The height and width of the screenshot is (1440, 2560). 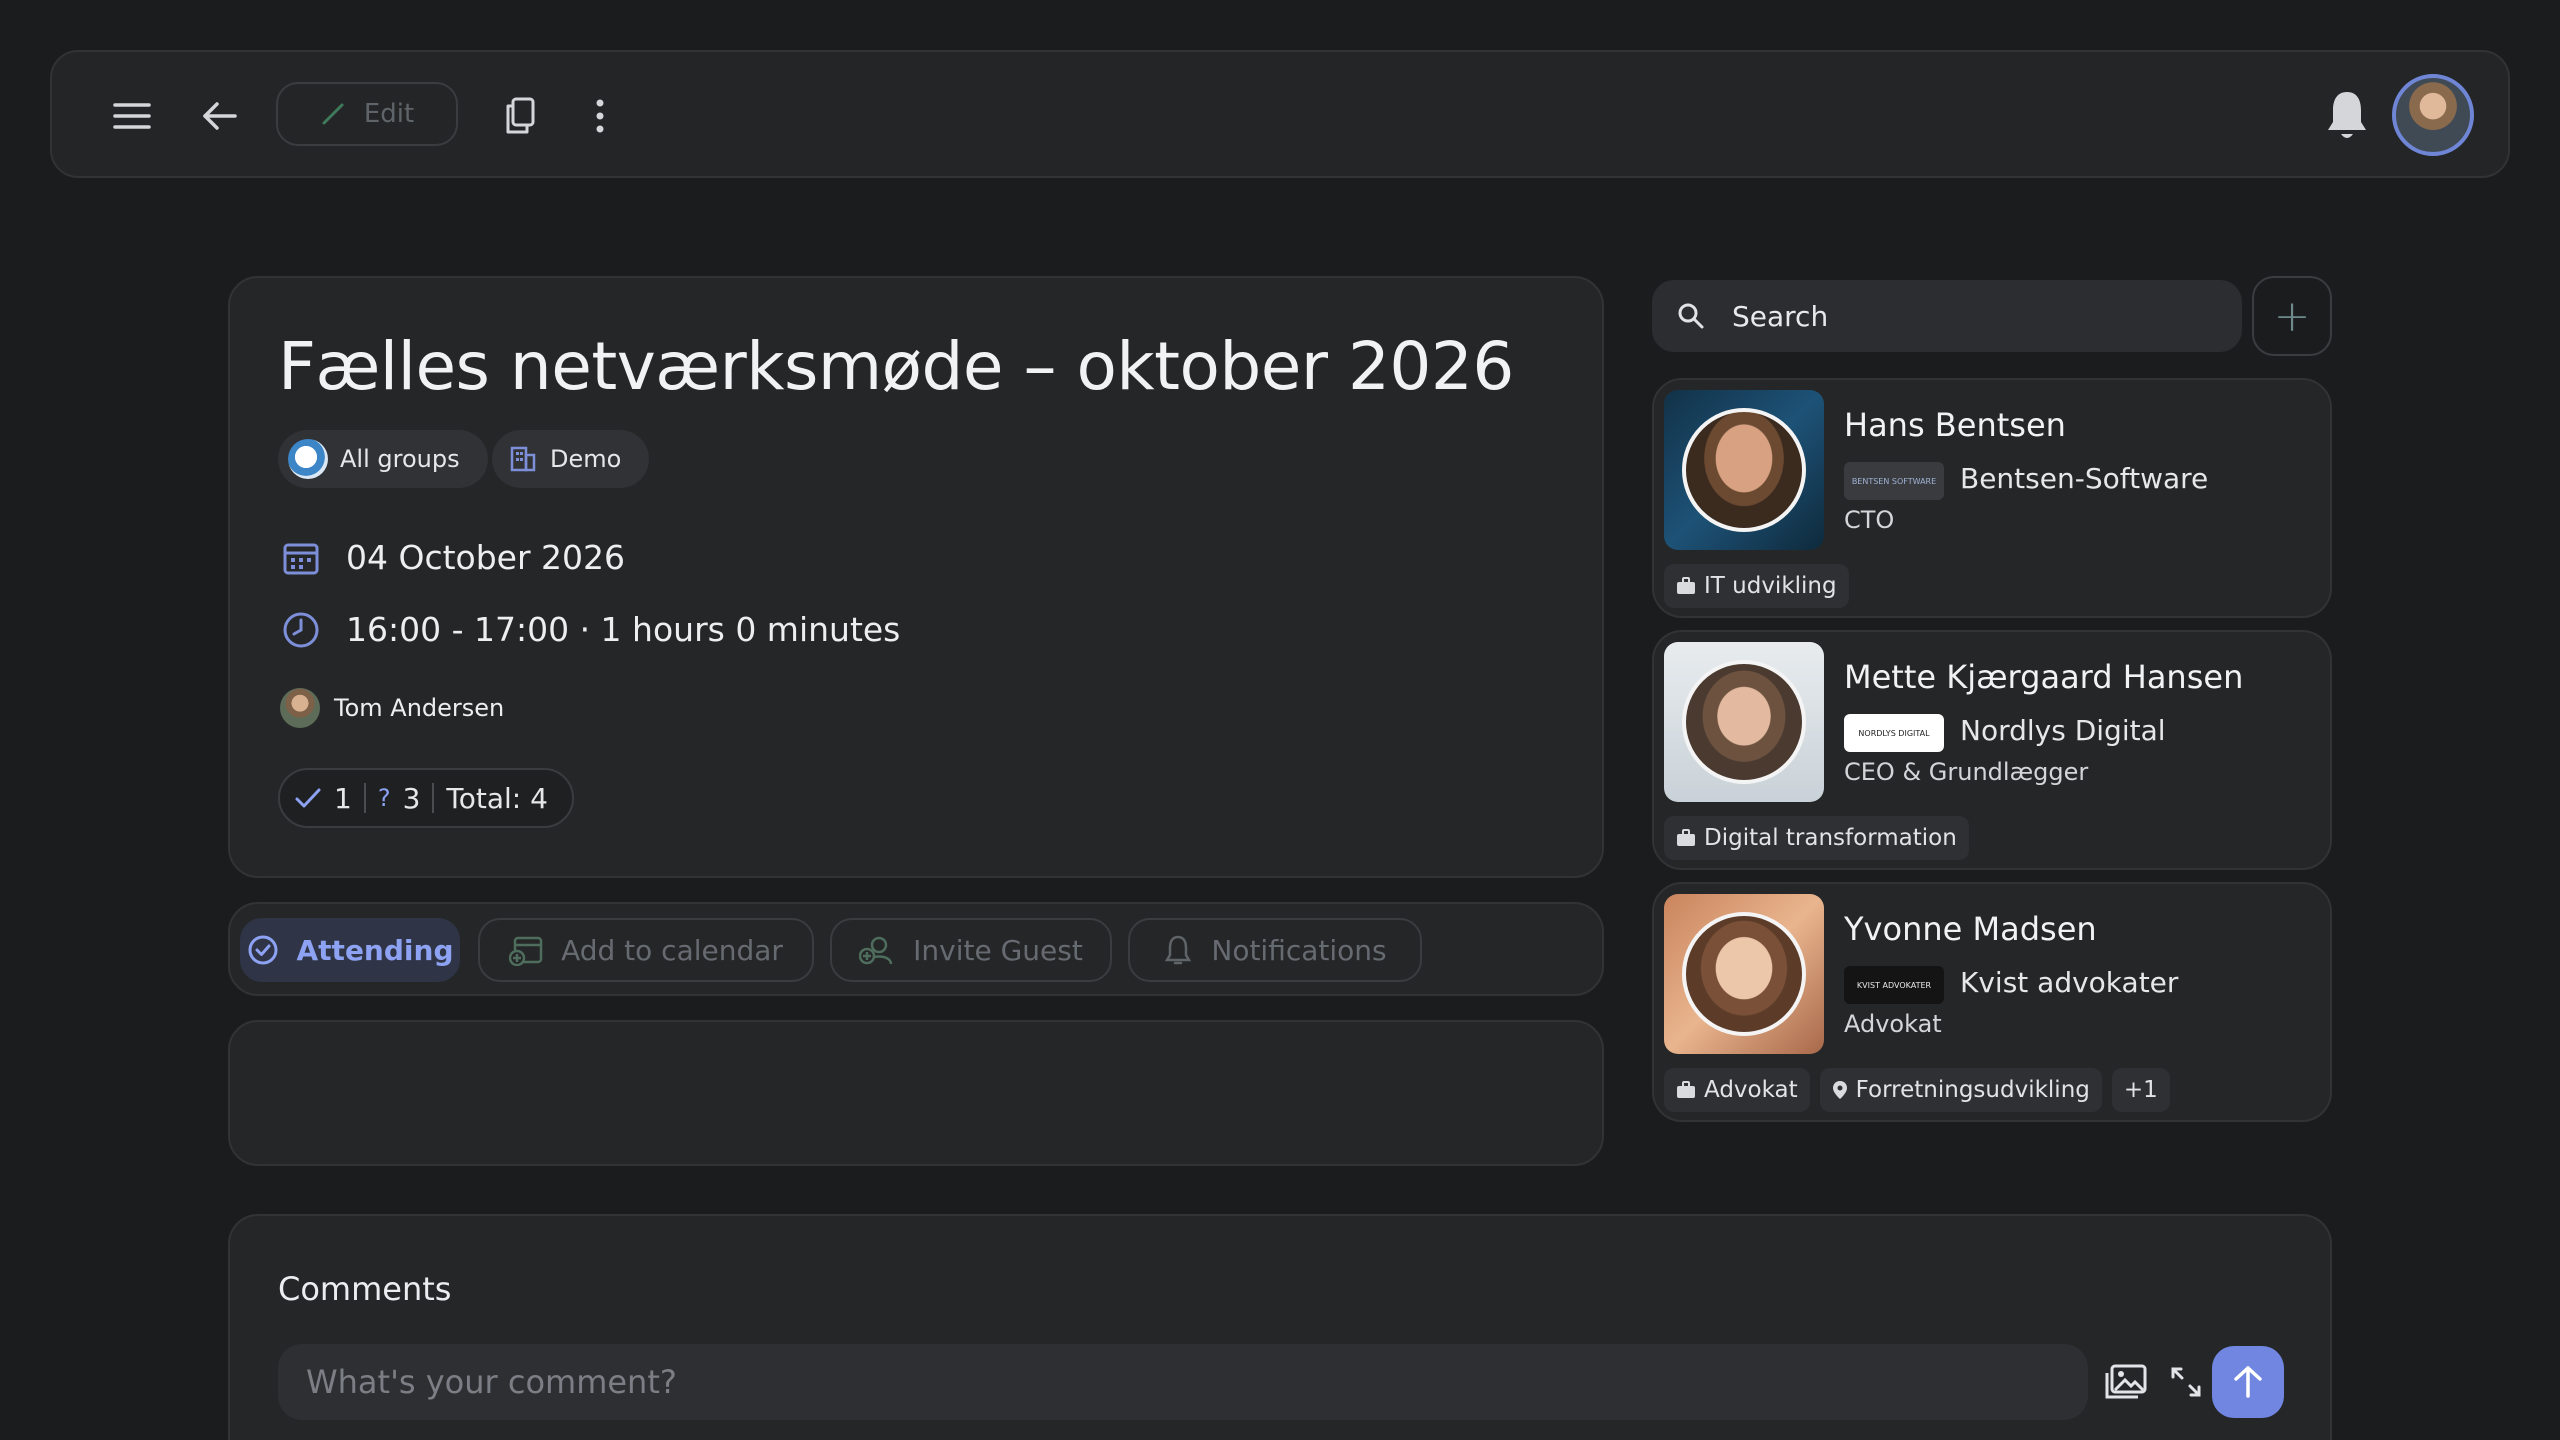 I want to click on event-title: Fælles netværksmøde – oktober 2026, so click(x=896, y=366).